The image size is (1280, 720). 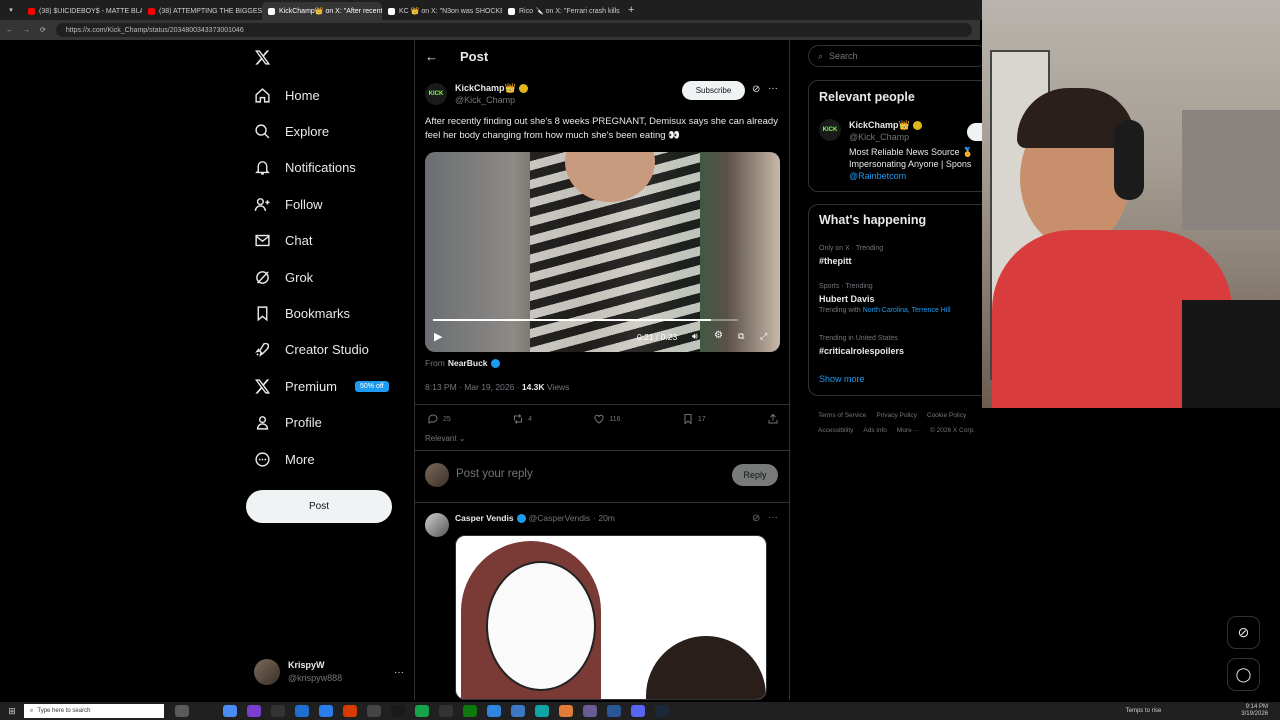 I want to click on replier-avatar, so click(x=437, y=525).